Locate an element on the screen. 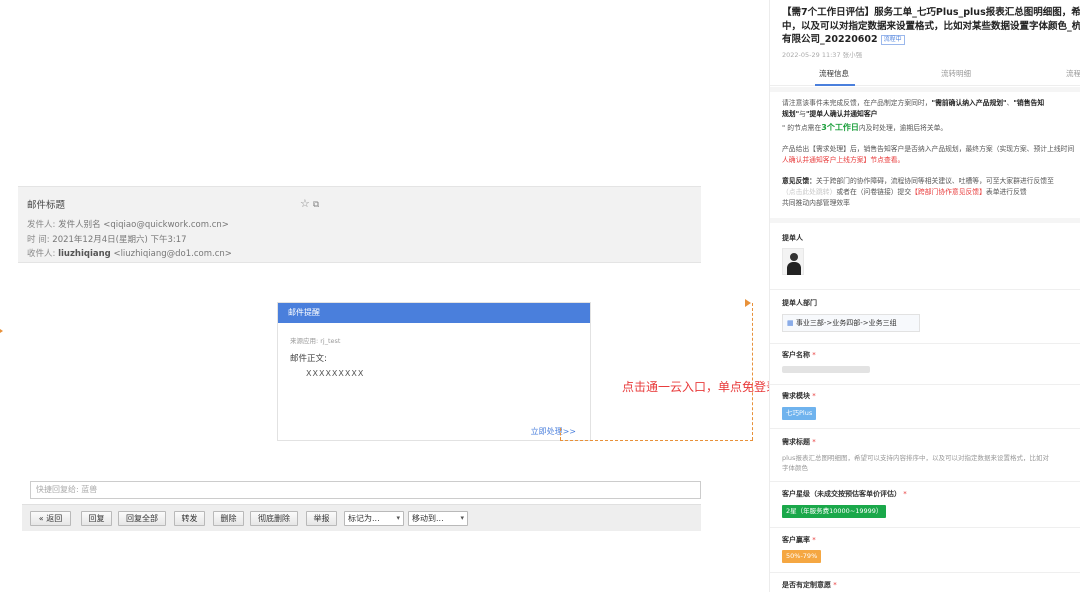  info-text: 人确认并通知客户上线方案】节点查看。 is located at coordinates (843, 160).